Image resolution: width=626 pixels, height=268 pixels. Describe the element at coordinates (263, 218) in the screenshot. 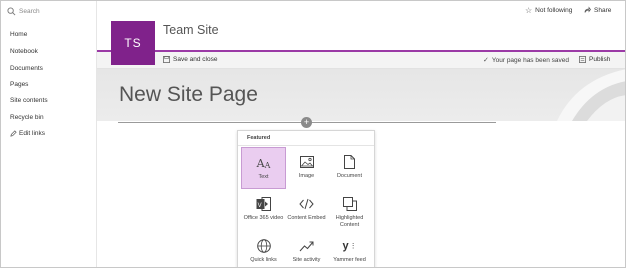

I see `tool-label: Office 365 video` at that location.